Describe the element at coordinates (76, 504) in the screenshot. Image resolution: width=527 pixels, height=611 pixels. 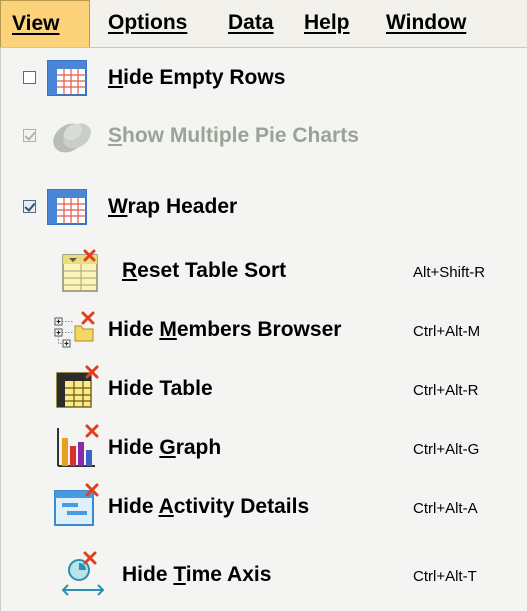
I see `activity-details-icon` at that location.